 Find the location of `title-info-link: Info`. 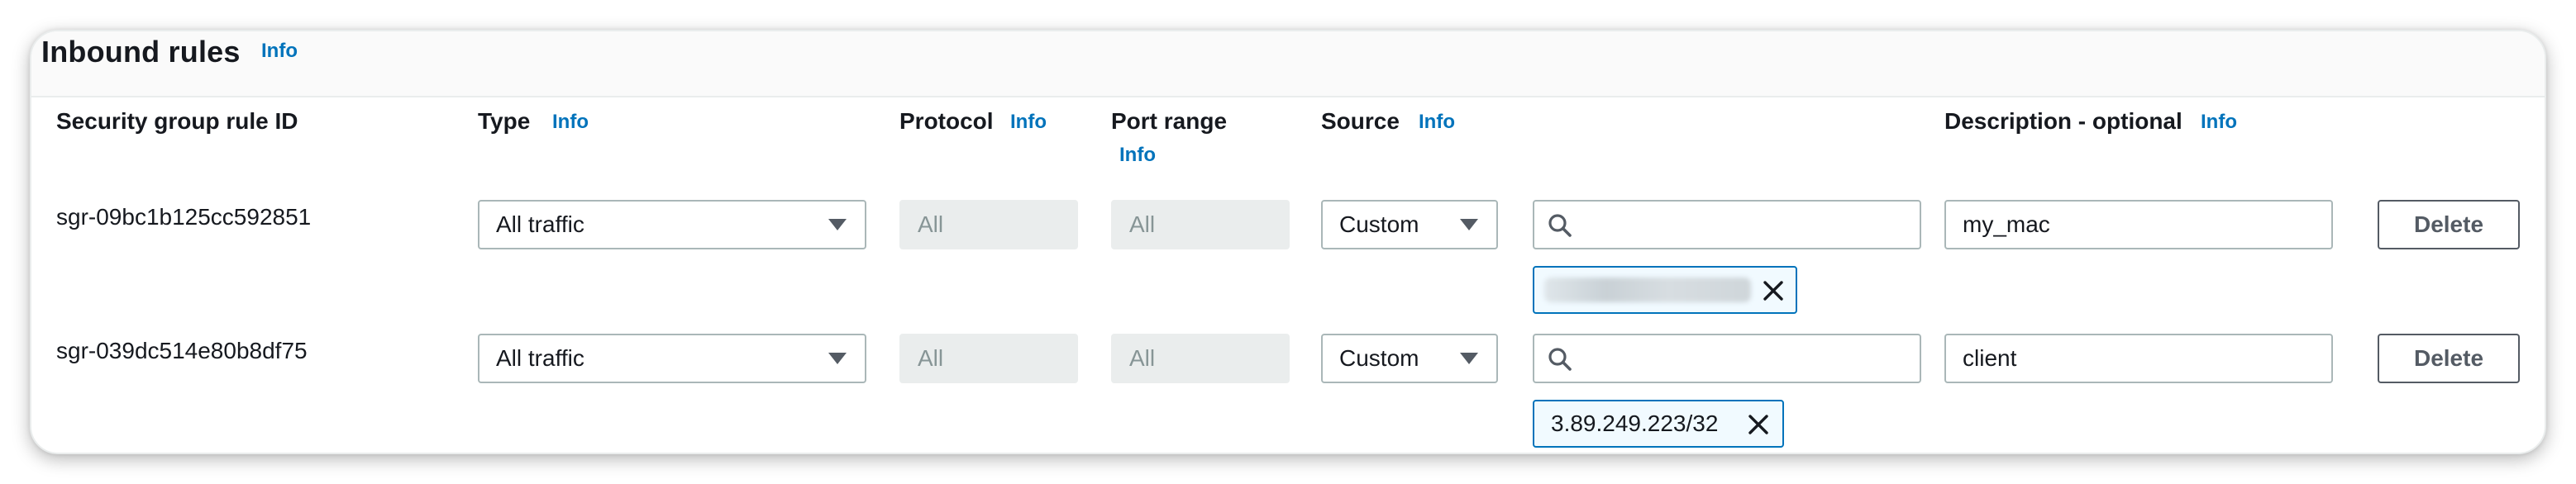

title-info-link: Info is located at coordinates (279, 51).